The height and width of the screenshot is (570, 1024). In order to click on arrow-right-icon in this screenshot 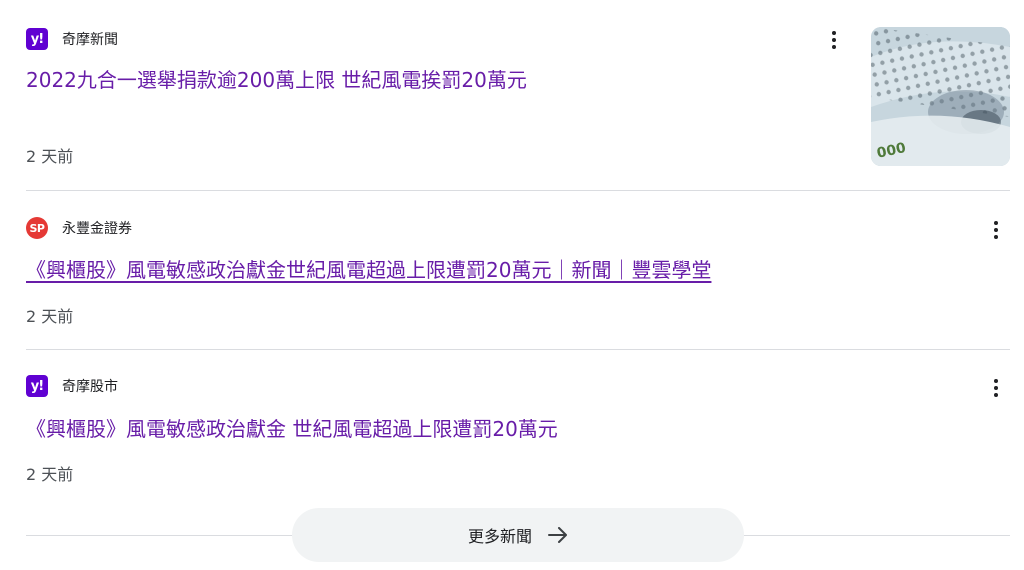, I will do `click(558, 535)`.